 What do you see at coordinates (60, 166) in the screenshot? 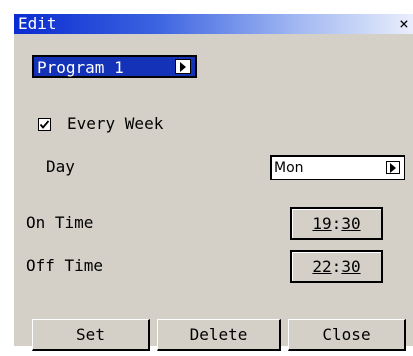
I see `day-label: Day` at bounding box center [60, 166].